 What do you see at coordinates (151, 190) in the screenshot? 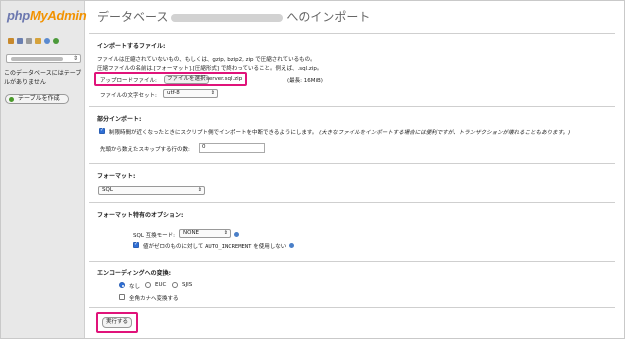
I see `format-select: SQL ⇕` at bounding box center [151, 190].